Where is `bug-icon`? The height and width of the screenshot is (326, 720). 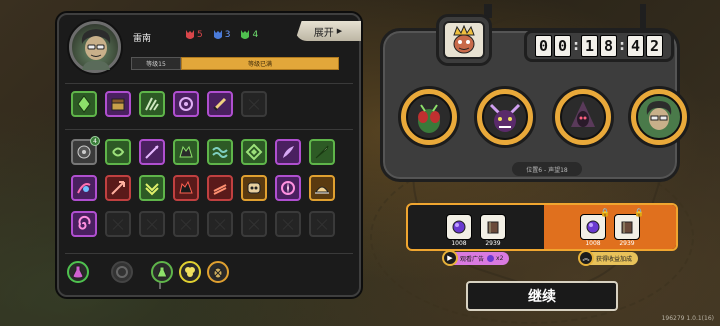 bug-icon is located at coordinates (218, 273).